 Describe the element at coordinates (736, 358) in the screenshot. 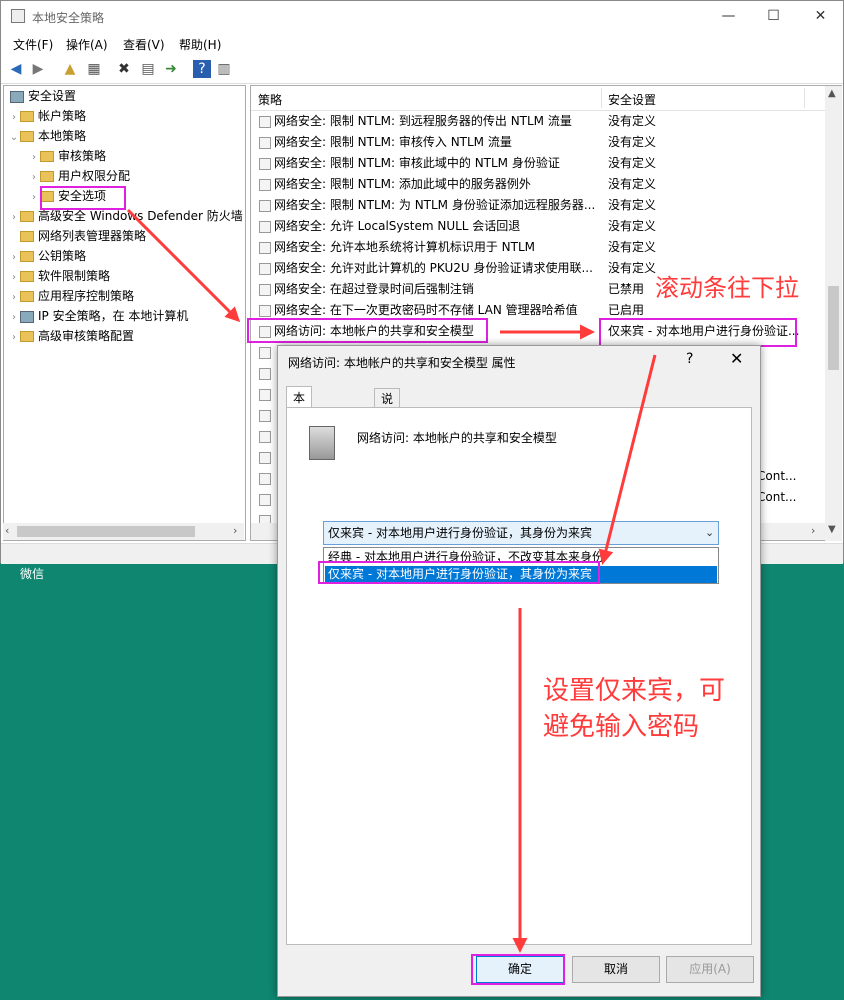

I see `dialog-close-button: ✕` at that location.